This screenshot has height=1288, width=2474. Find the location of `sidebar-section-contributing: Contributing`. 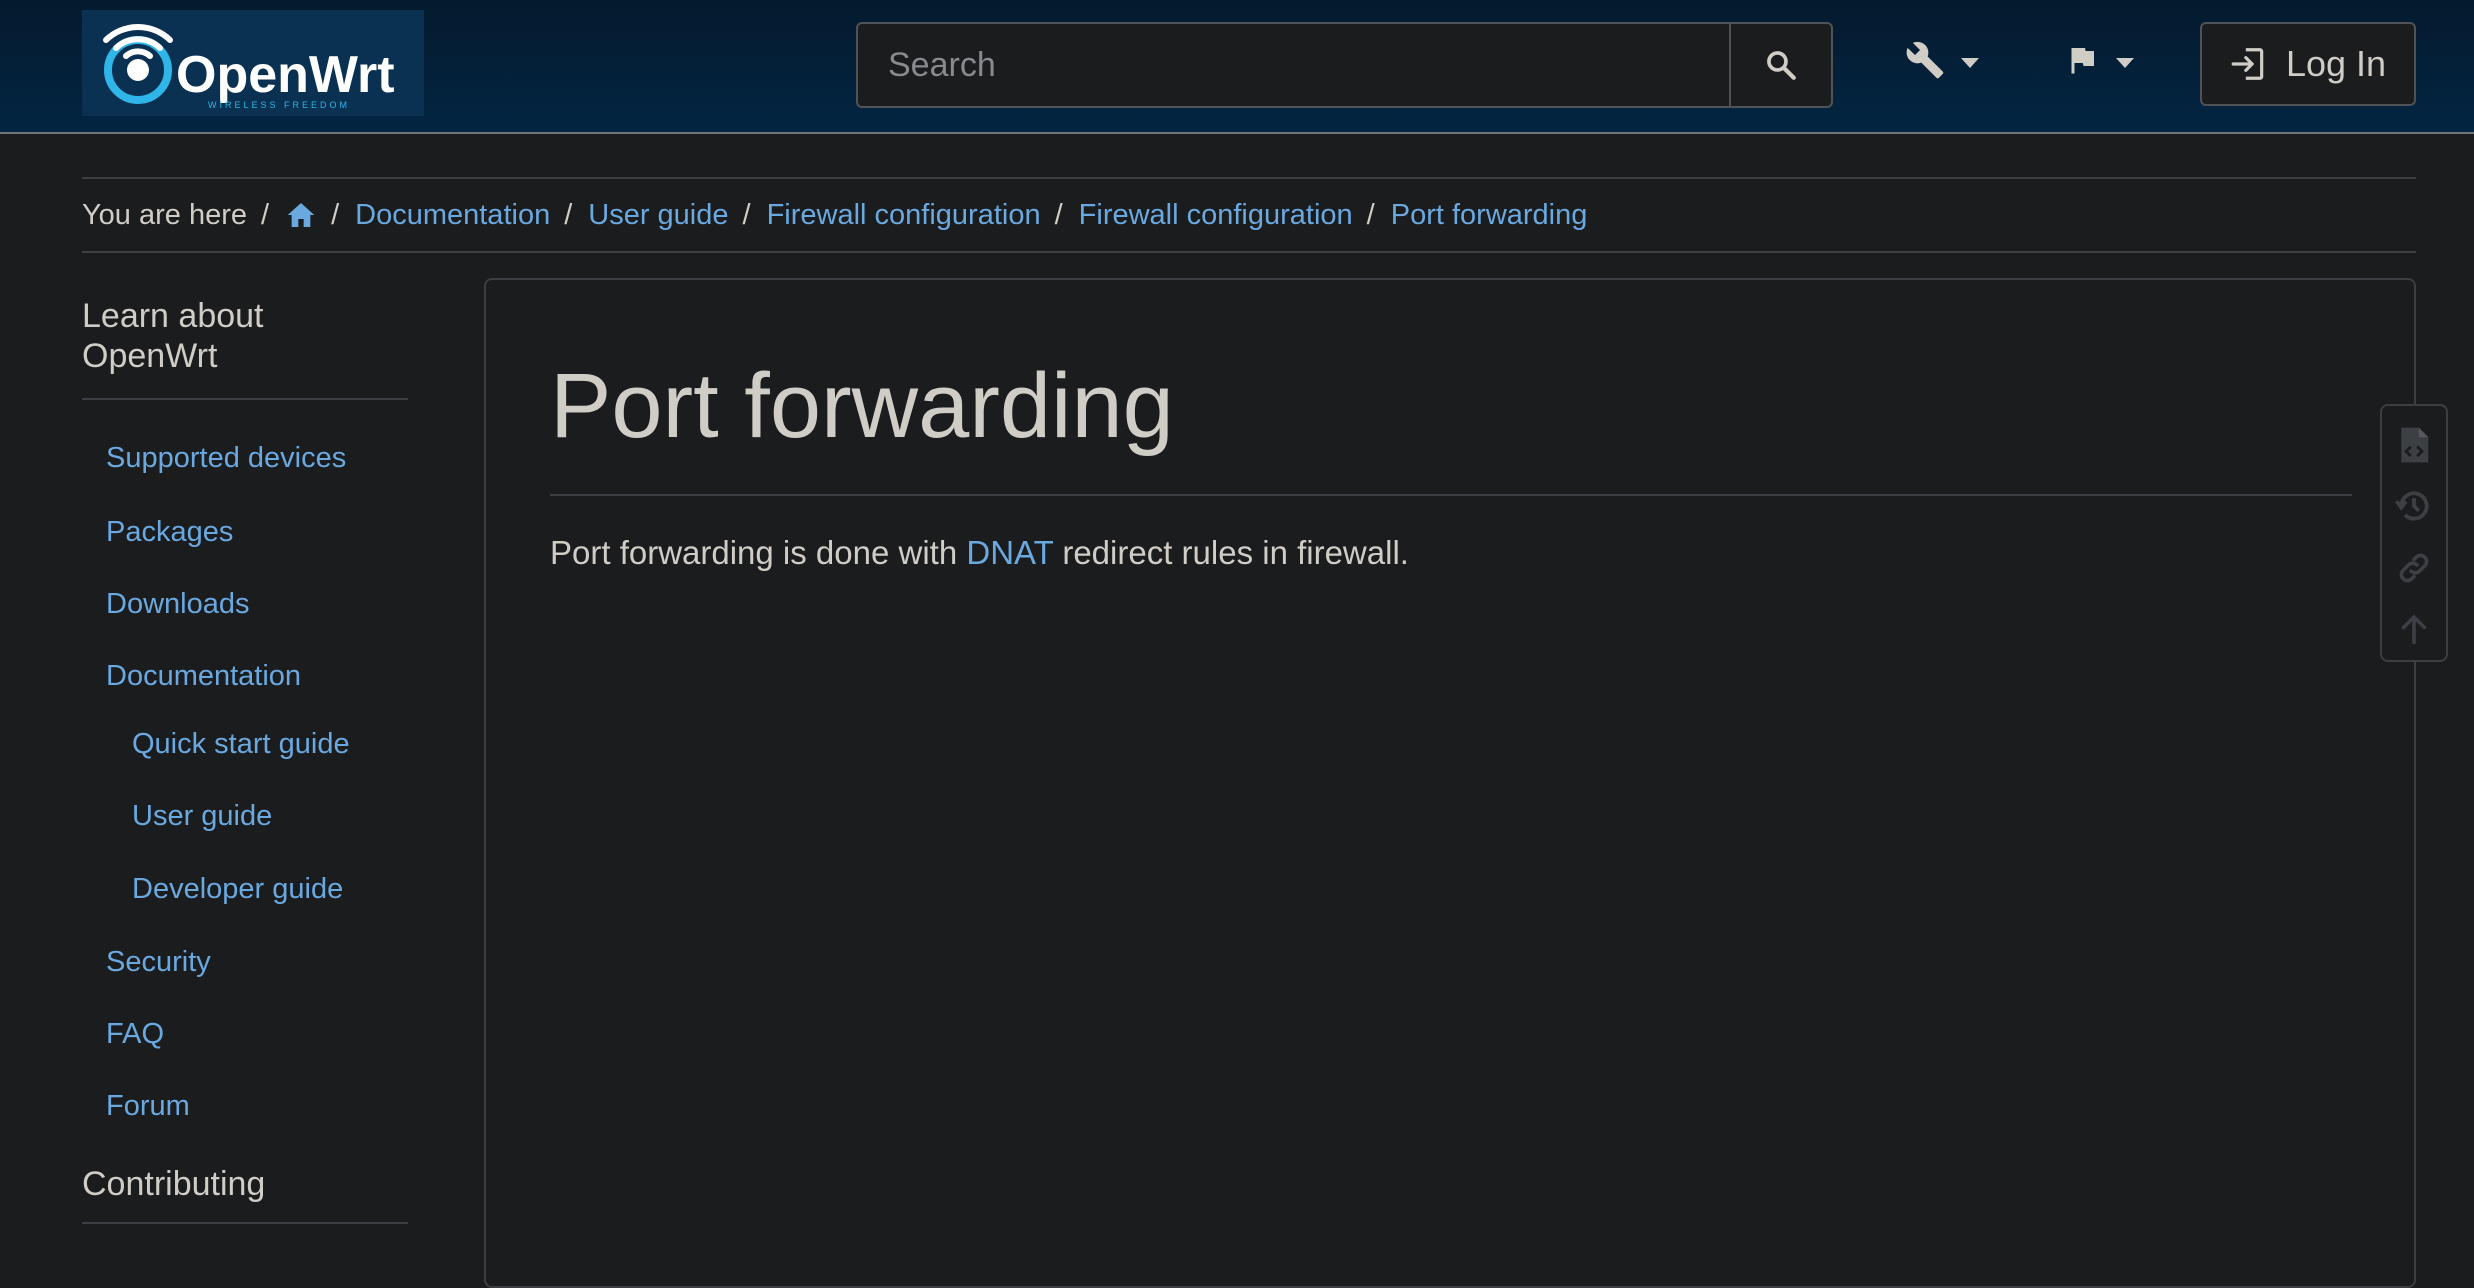

sidebar-section-contributing: Contributing is located at coordinates (245, 1194).